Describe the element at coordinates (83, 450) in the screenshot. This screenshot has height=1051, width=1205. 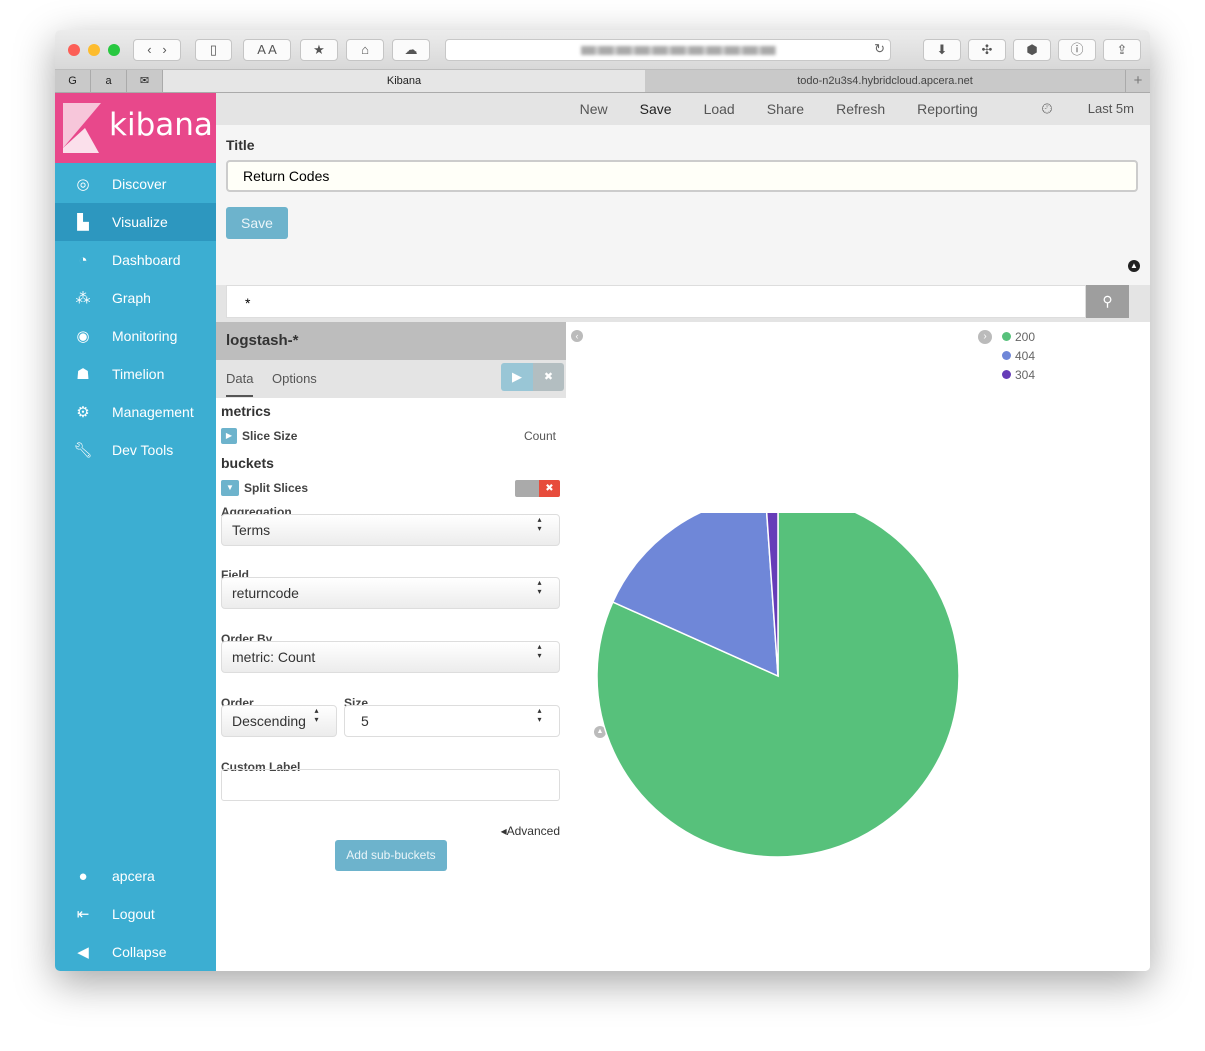
I see `wrench-icon: 🔧︎` at that location.